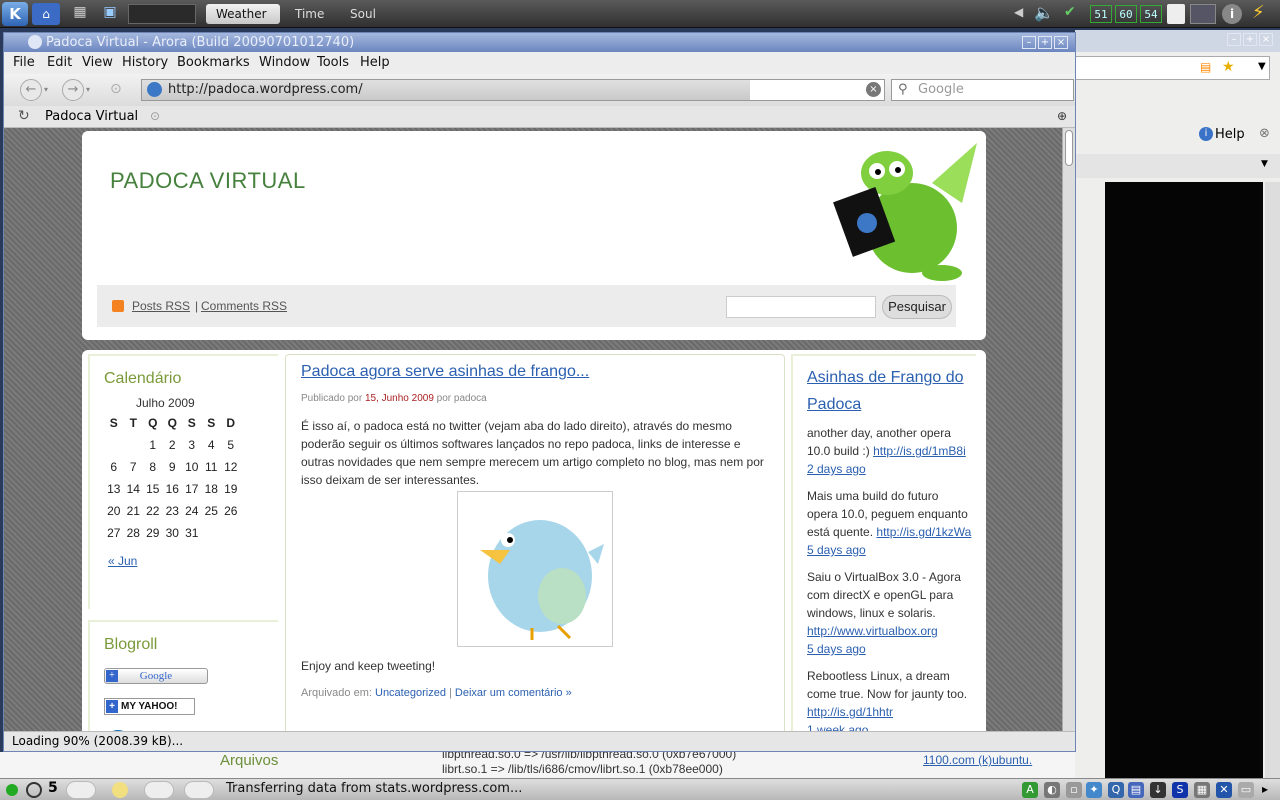  What do you see at coordinates (1030, 790) in the screenshot?
I see `adblock-icon: A` at bounding box center [1030, 790].